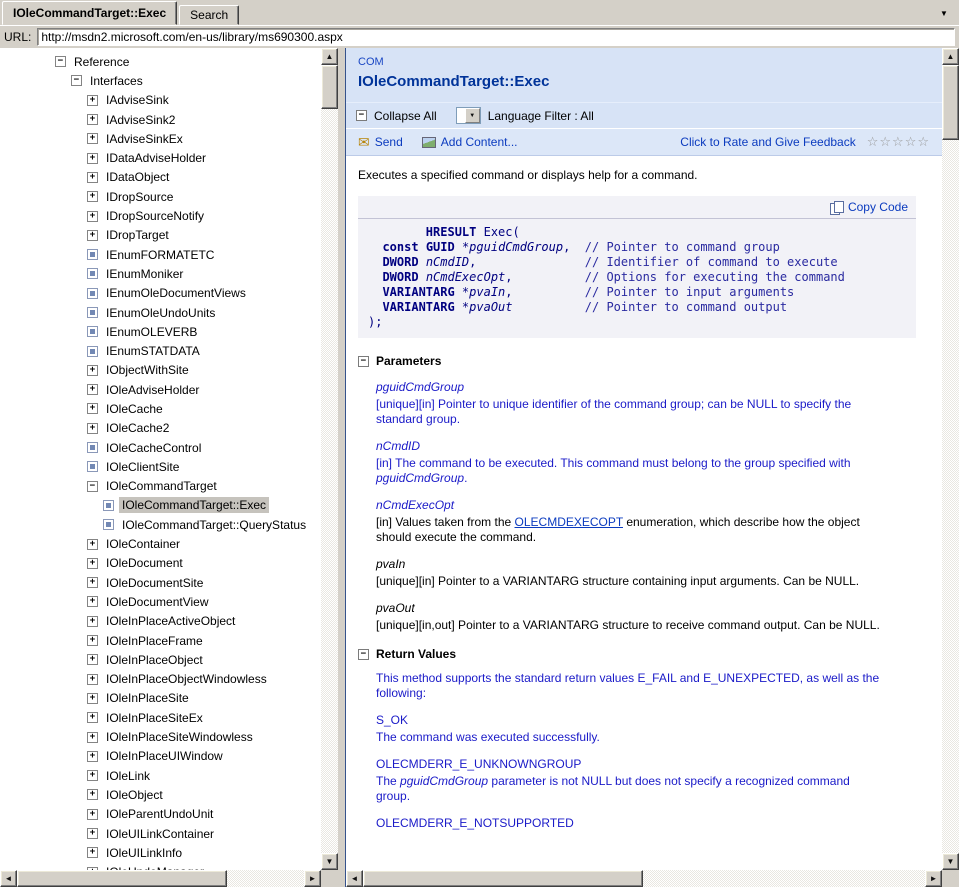 Image resolution: width=959 pixels, height=887 pixels. I want to click on tree-item: IEnumSTATDATA, so click(160, 350).